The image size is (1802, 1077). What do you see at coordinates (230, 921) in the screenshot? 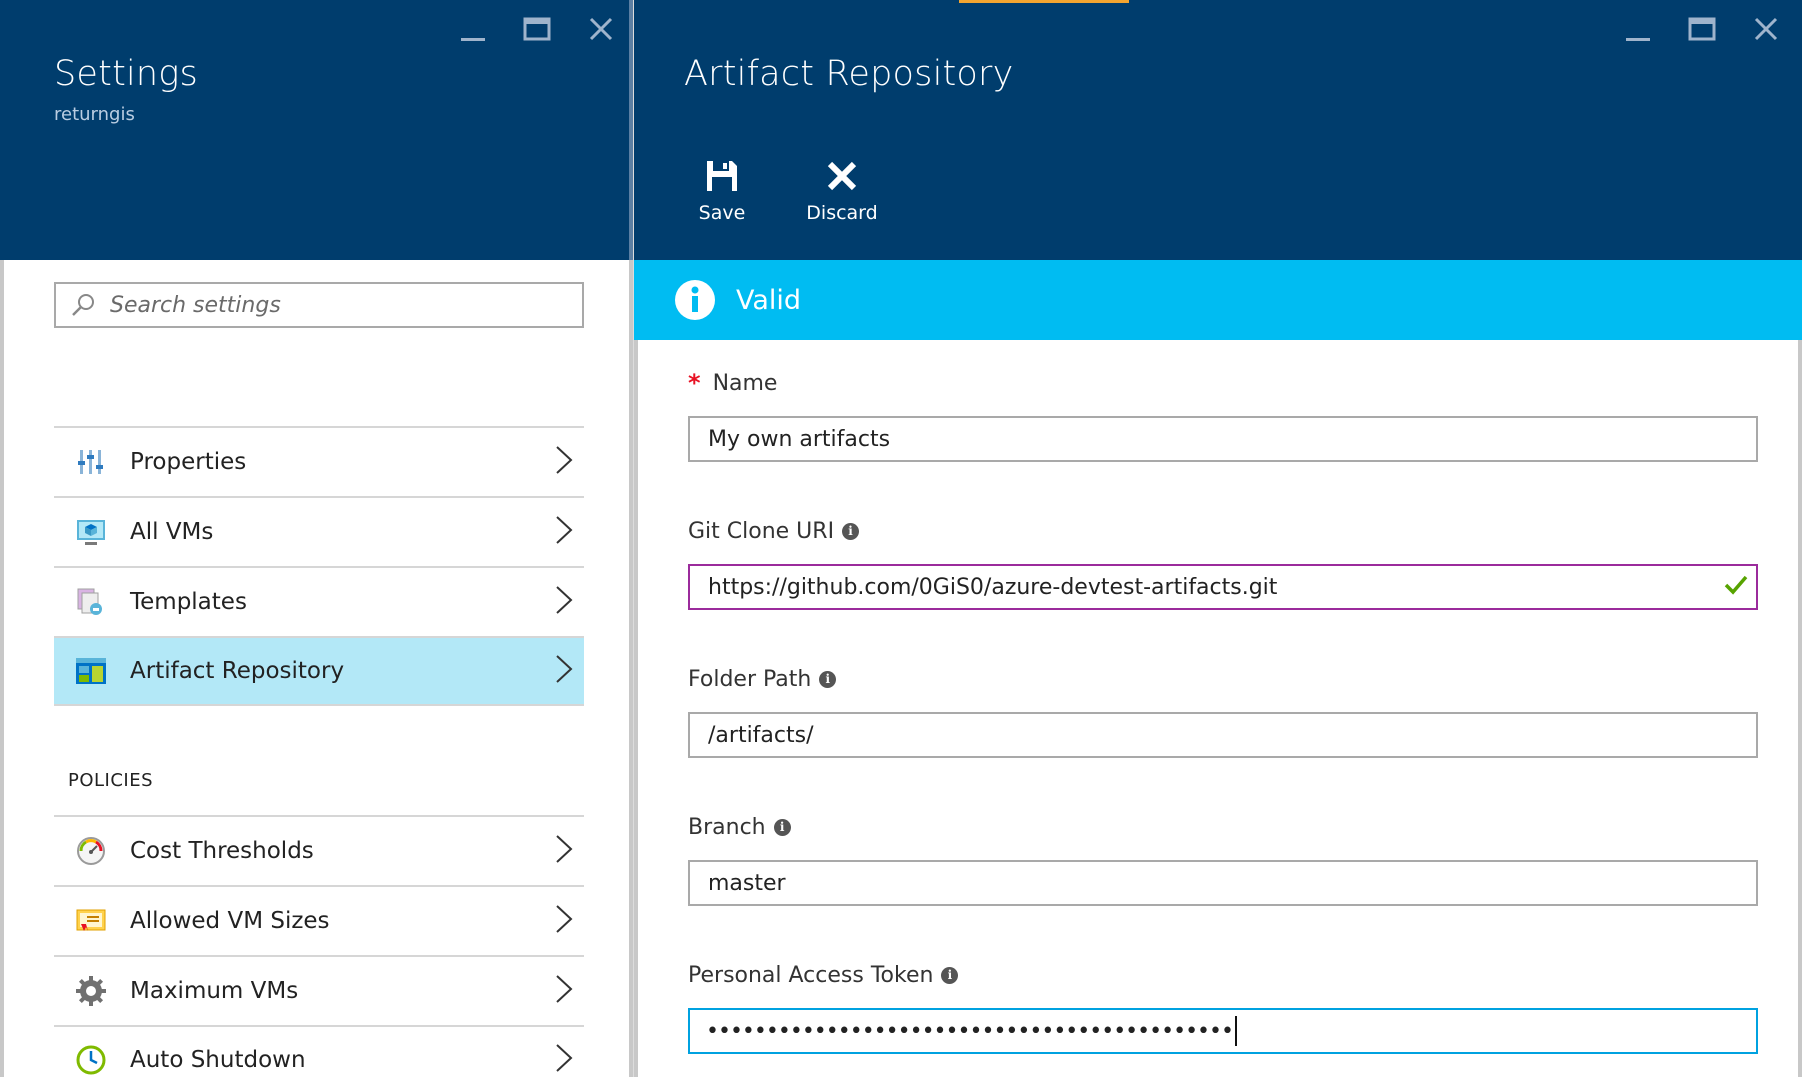
I see `menu-item-label: Allowed VM Sizes` at bounding box center [230, 921].